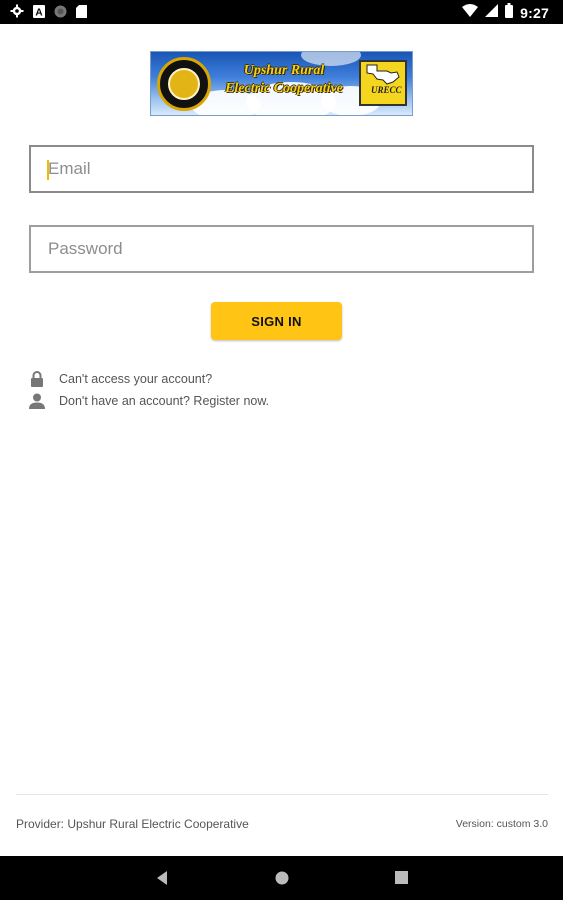 The width and height of the screenshot is (563, 900). Describe the element at coordinates (276, 321) in the screenshot. I see `sign-in-button: SIGN IN` at that location.